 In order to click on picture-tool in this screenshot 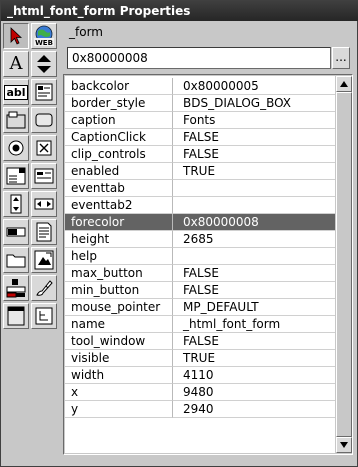, I will do `click(44, 260)`.